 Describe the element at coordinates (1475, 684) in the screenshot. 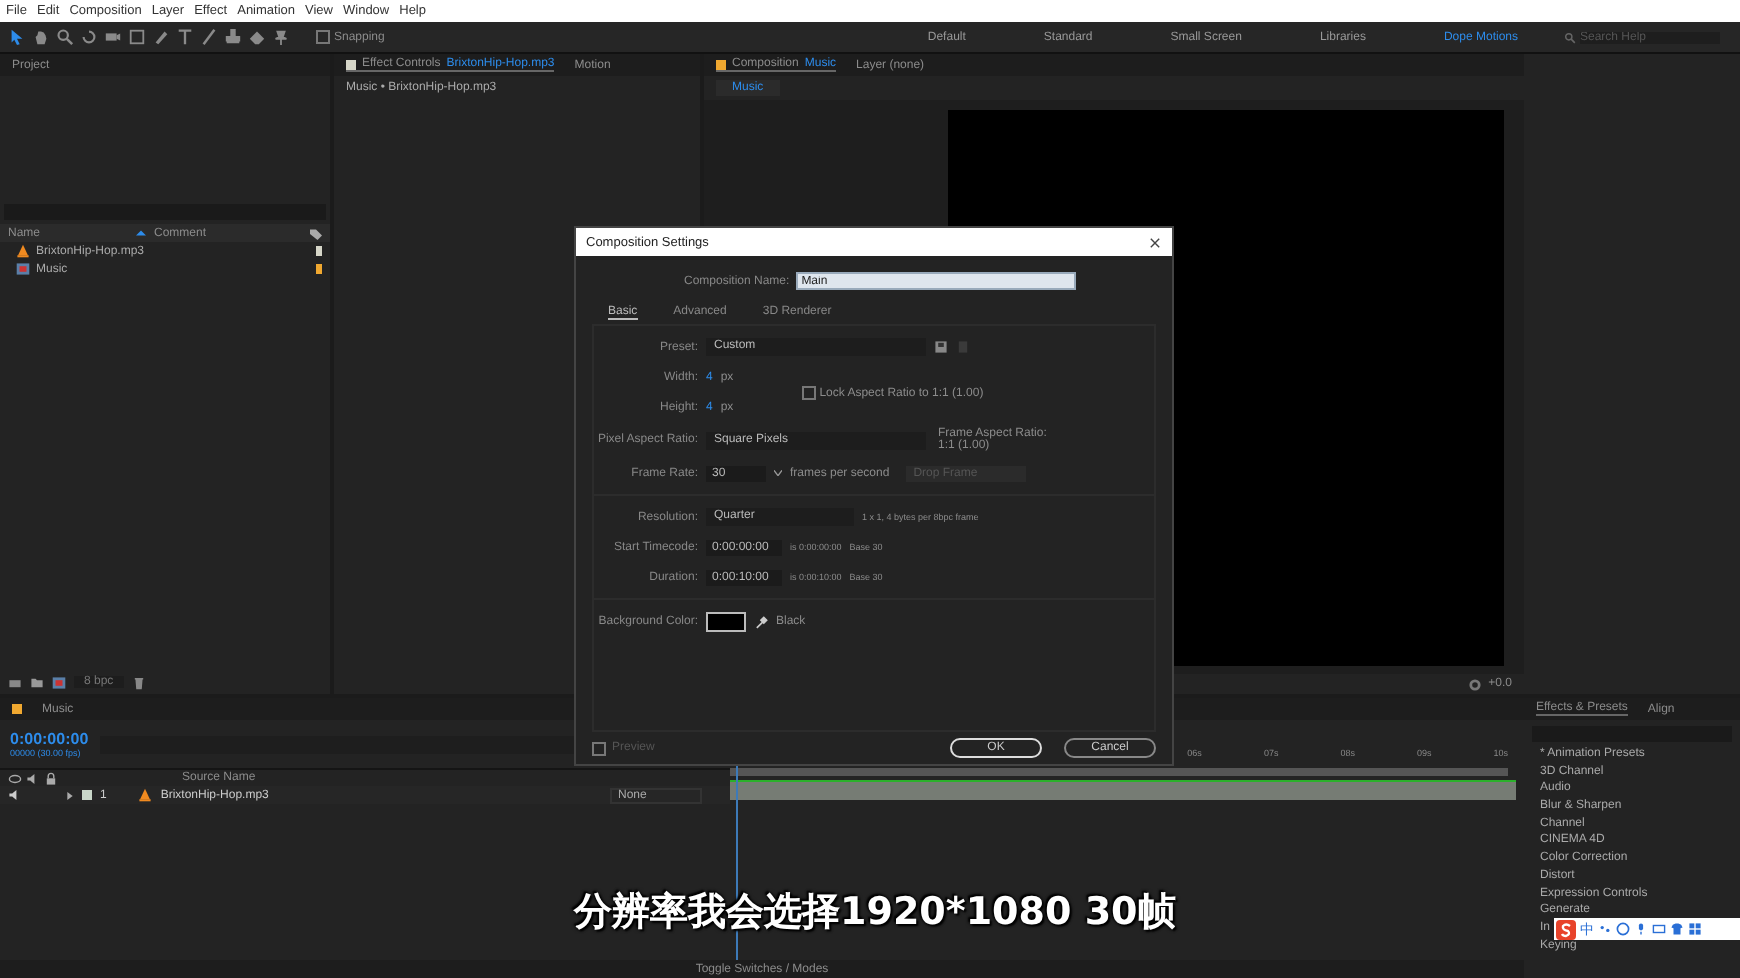

I see `gear-icon` at that location.